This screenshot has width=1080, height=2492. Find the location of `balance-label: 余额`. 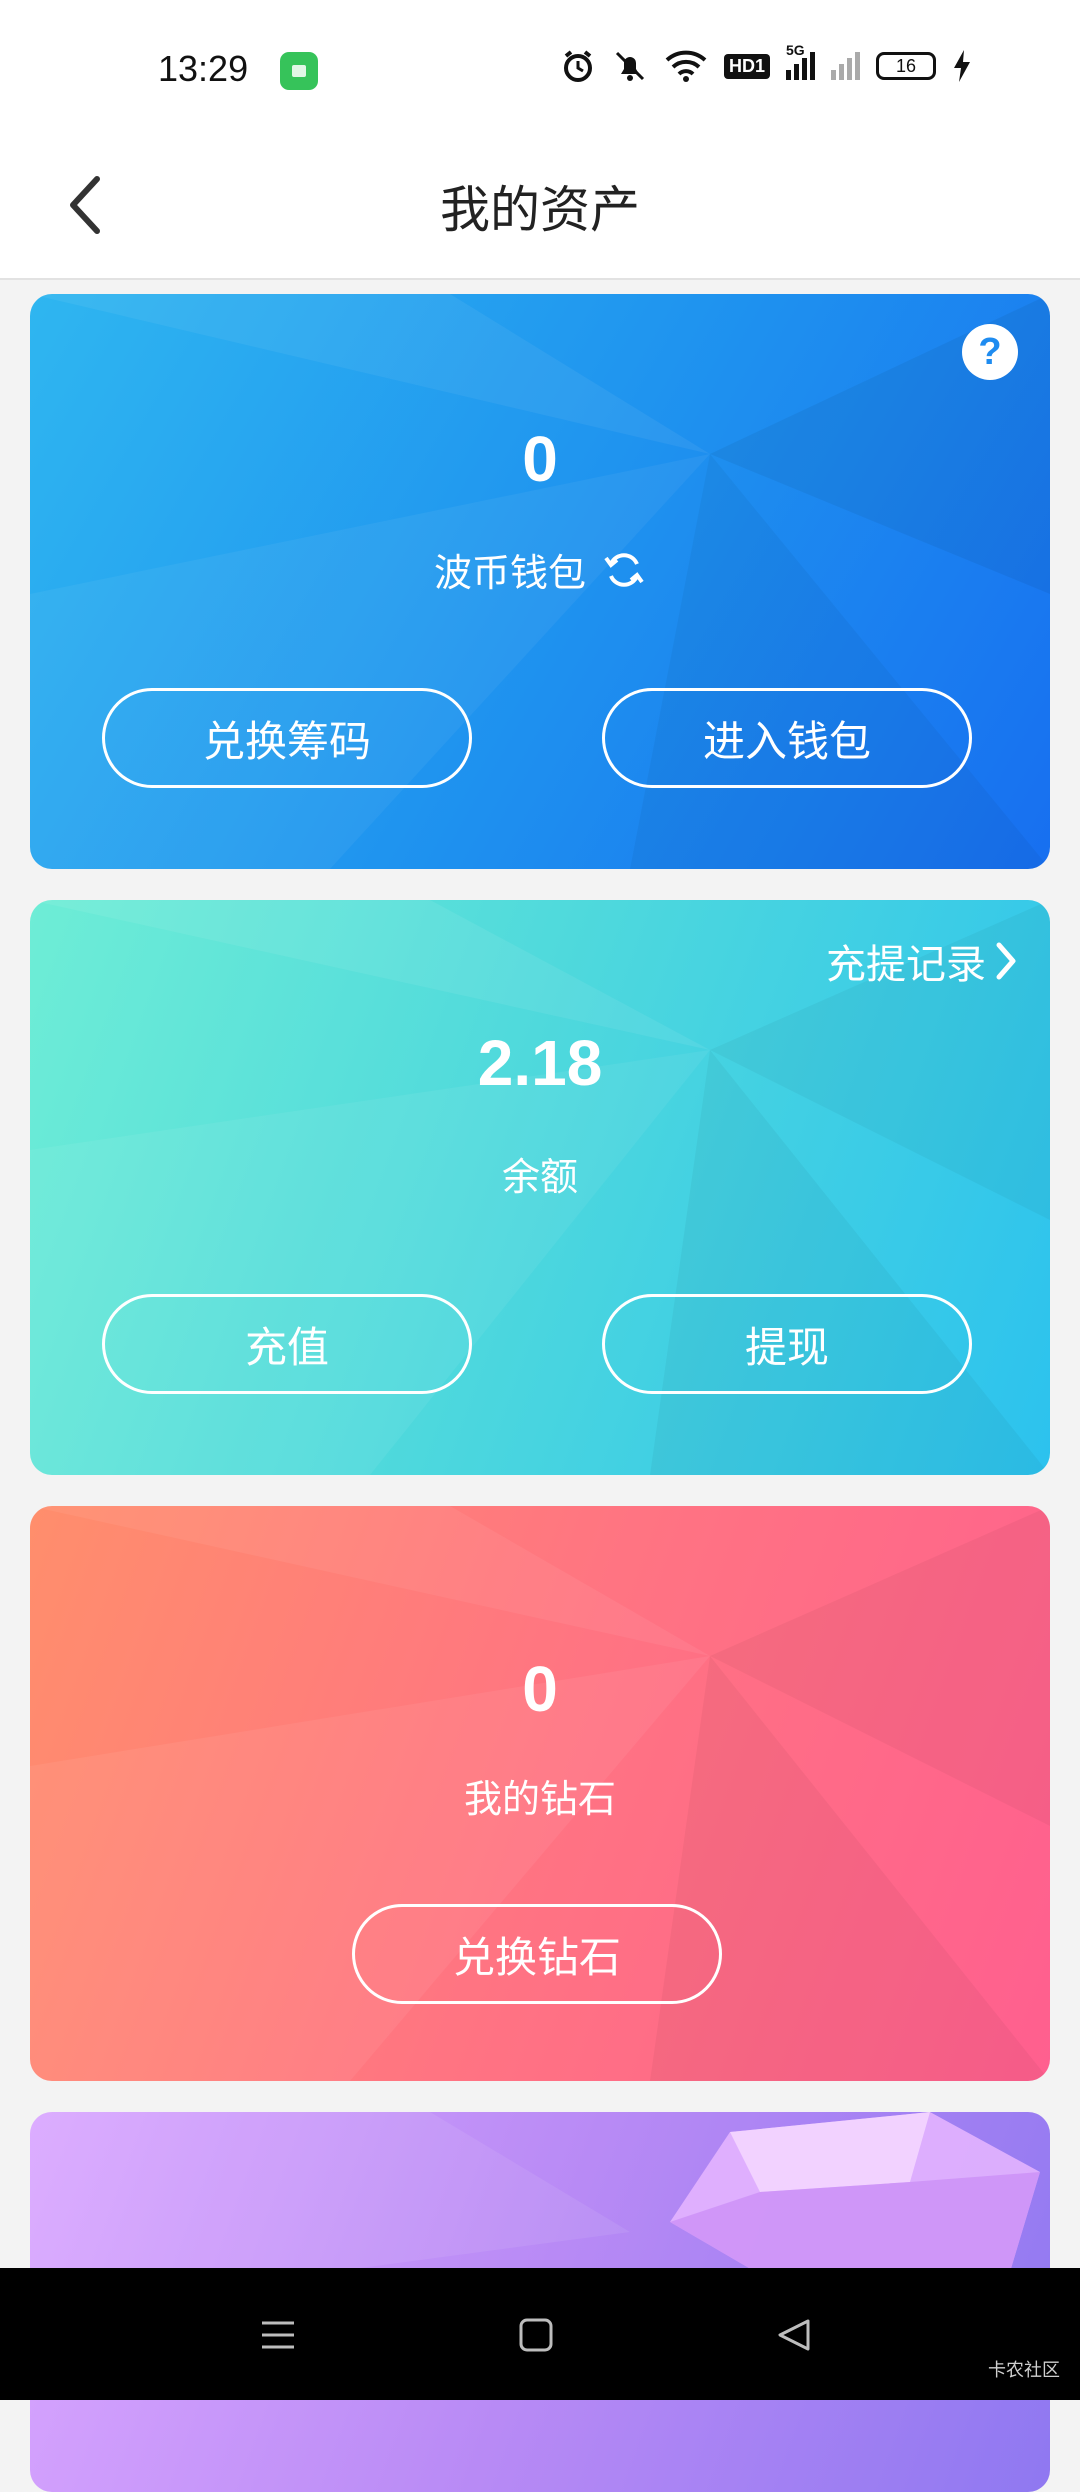

balance-label: 余额 is located at coordinates (539, 1177).